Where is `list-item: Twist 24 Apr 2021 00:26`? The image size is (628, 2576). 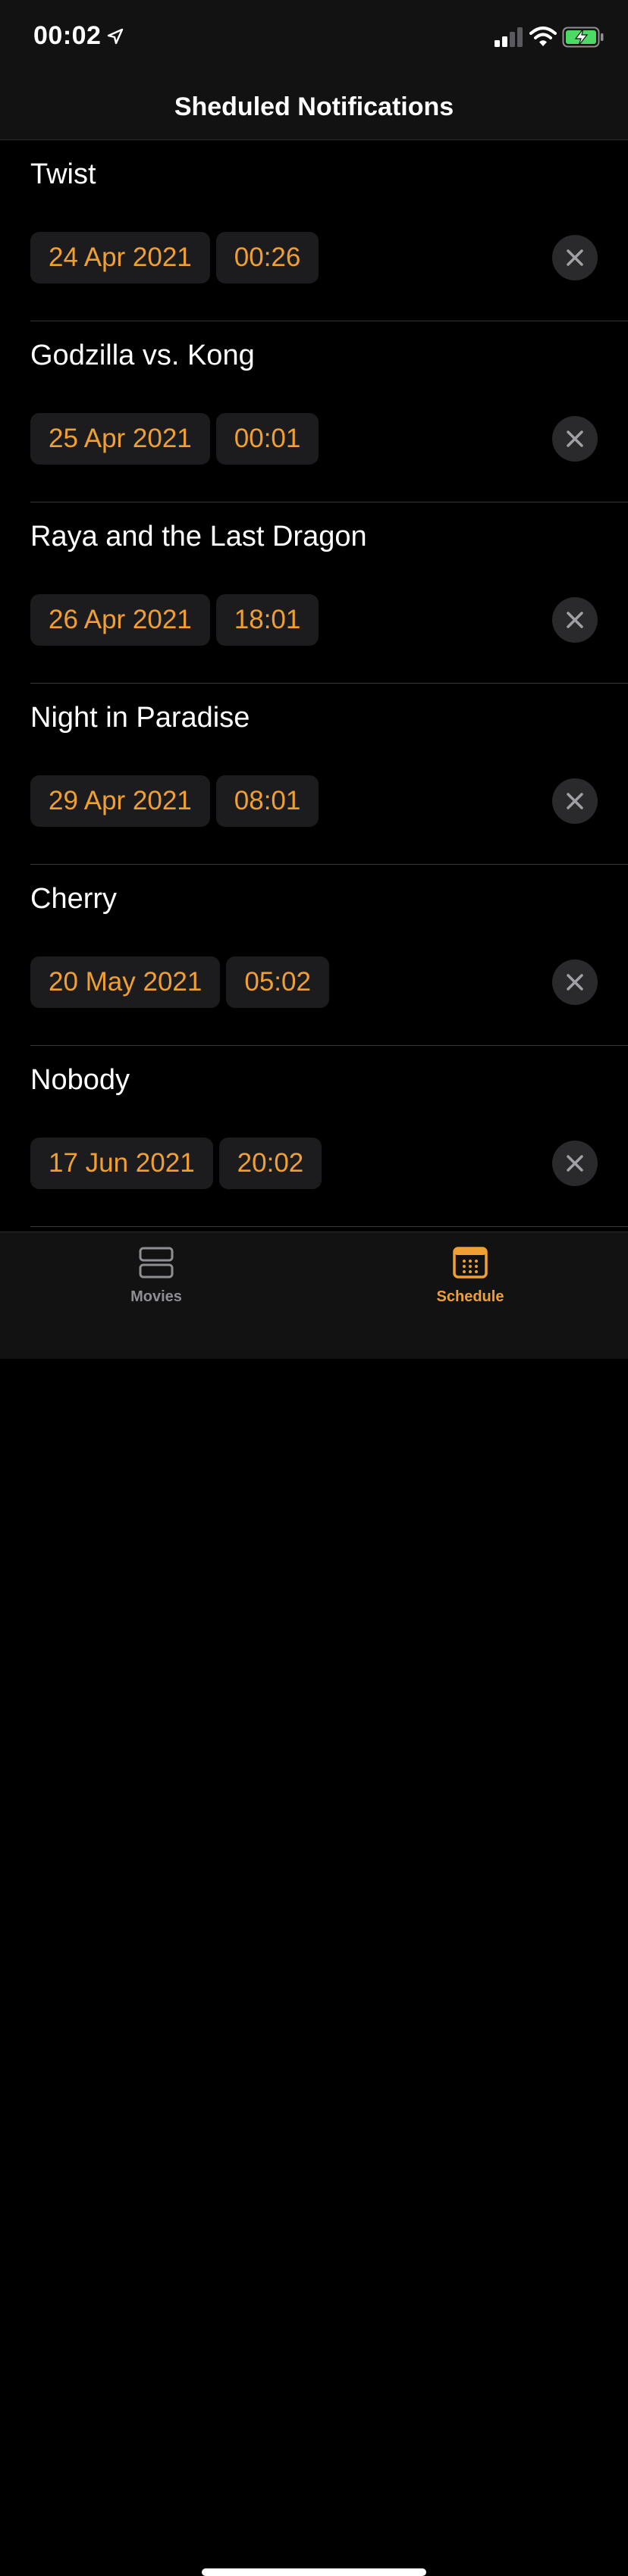 list-item: Twist 24 Apr 2021 00:26 is located at coordinates (314, 231).